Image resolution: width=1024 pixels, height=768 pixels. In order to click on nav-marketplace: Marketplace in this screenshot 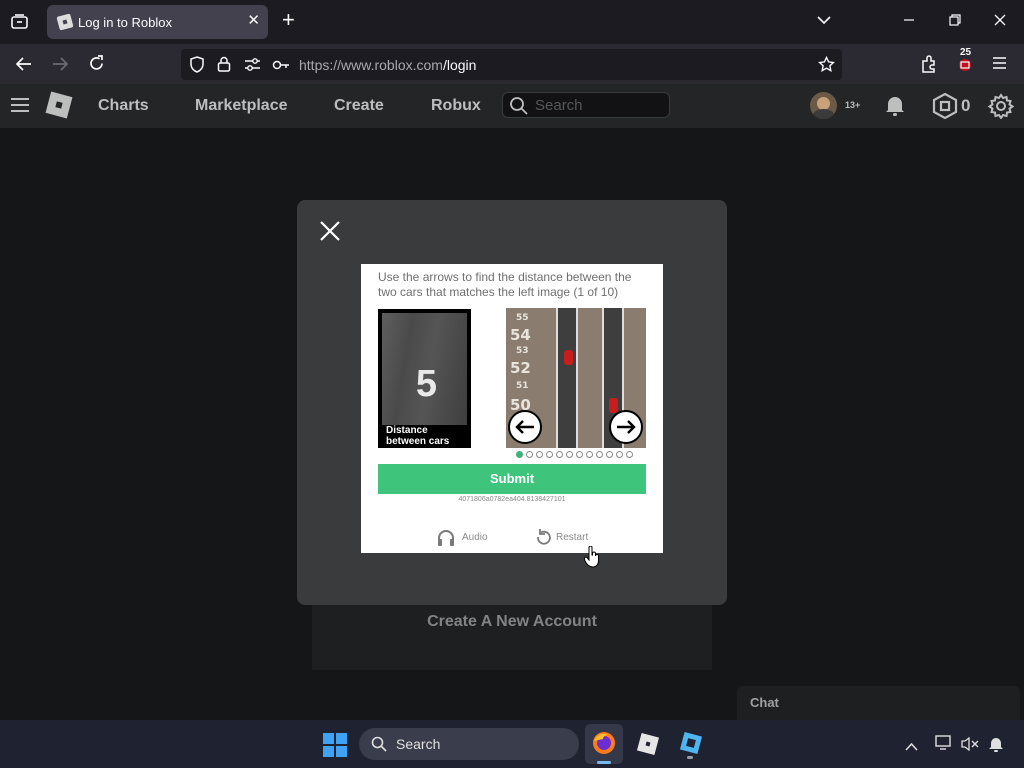, I will do `click(241, 106)`.